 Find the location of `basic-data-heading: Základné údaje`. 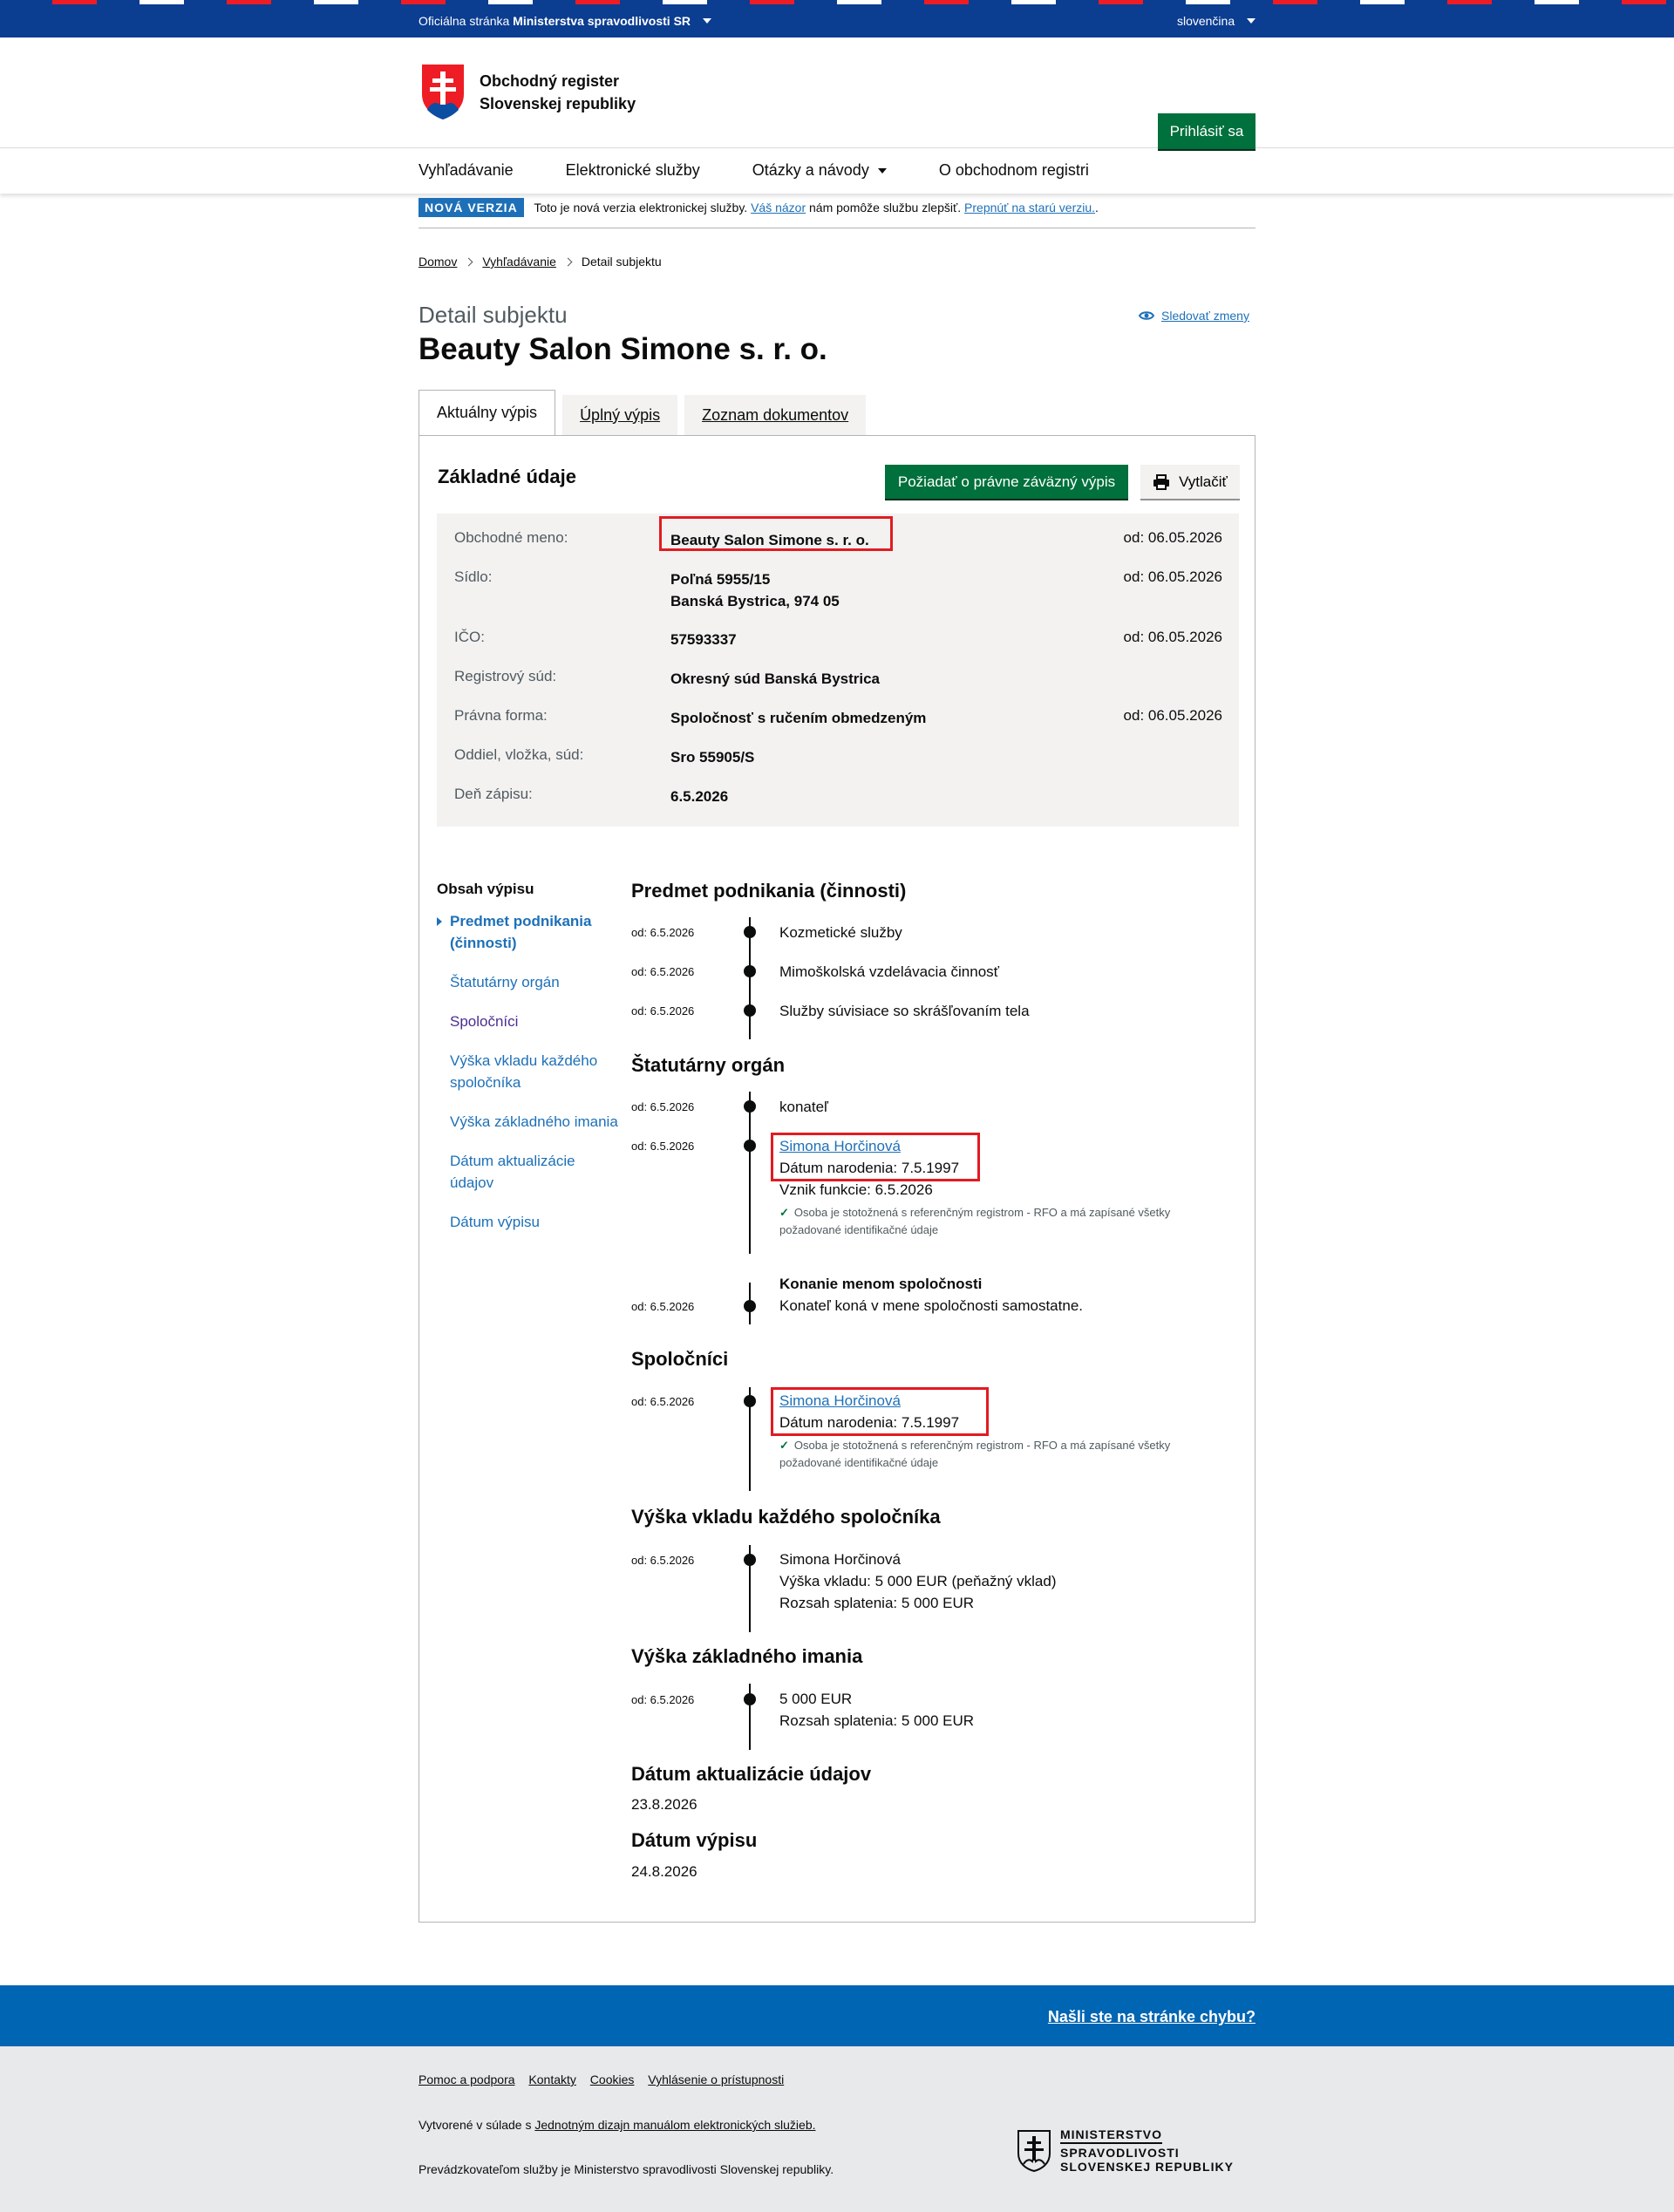

basic-data-heading: Základné údaje is located at coordinates (507, 477).